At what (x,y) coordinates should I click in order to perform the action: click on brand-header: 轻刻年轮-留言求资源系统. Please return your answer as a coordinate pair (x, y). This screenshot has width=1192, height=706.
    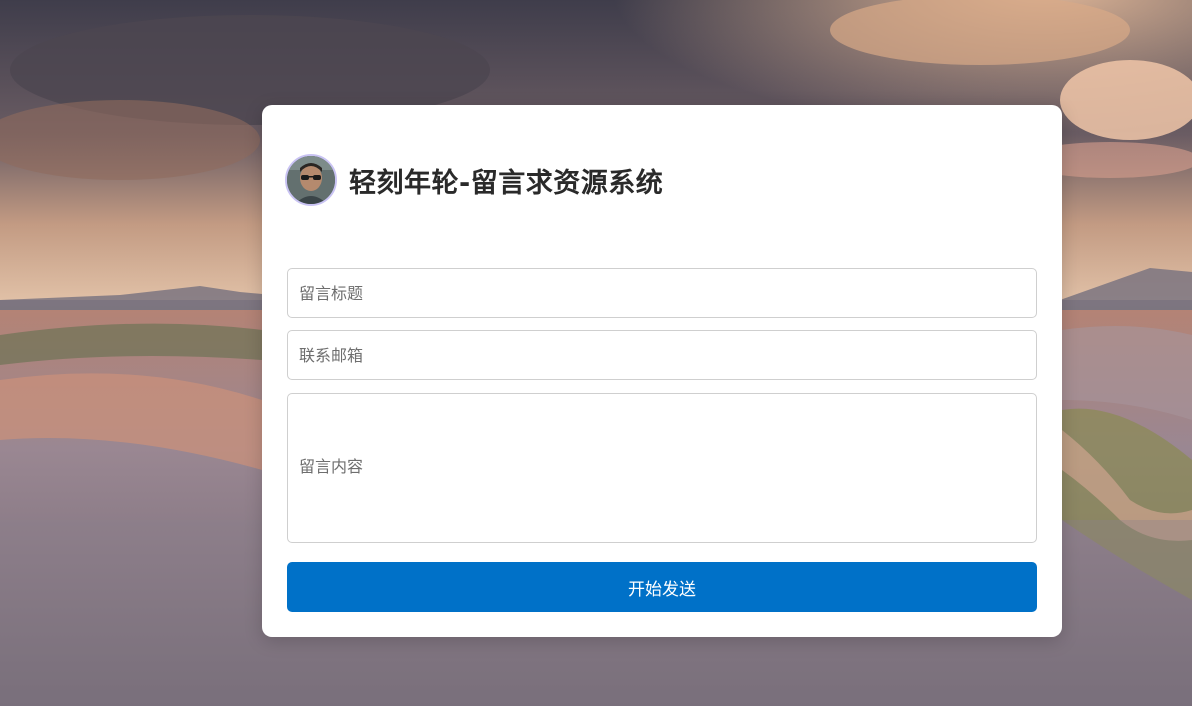
    Looking at the image, I should click on (474, 180).